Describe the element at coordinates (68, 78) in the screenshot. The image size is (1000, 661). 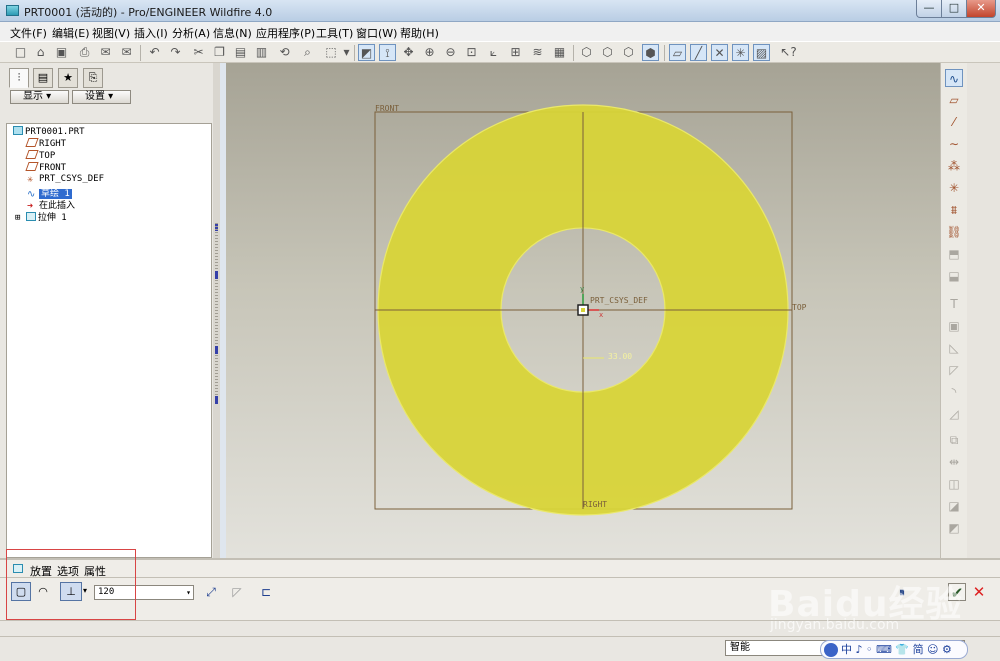
I see `favorites-tab: ★` at that location.